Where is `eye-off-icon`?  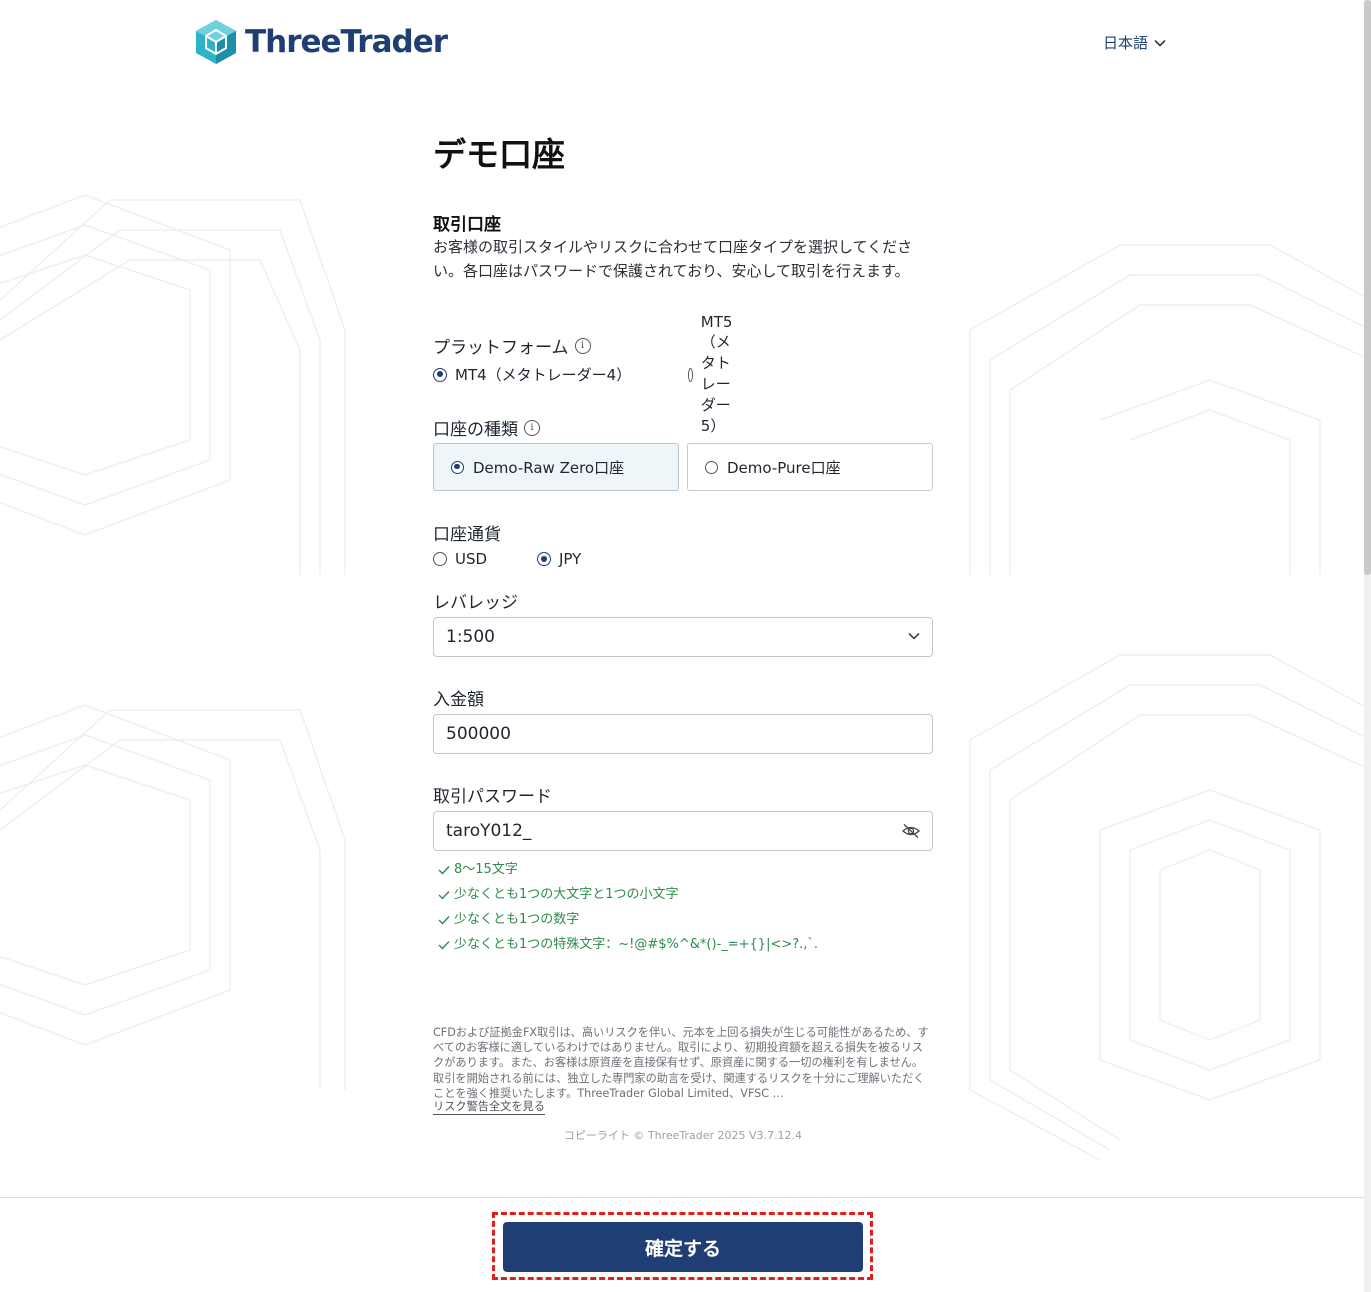 eye-off-icon is located at coordinates (911, 831).